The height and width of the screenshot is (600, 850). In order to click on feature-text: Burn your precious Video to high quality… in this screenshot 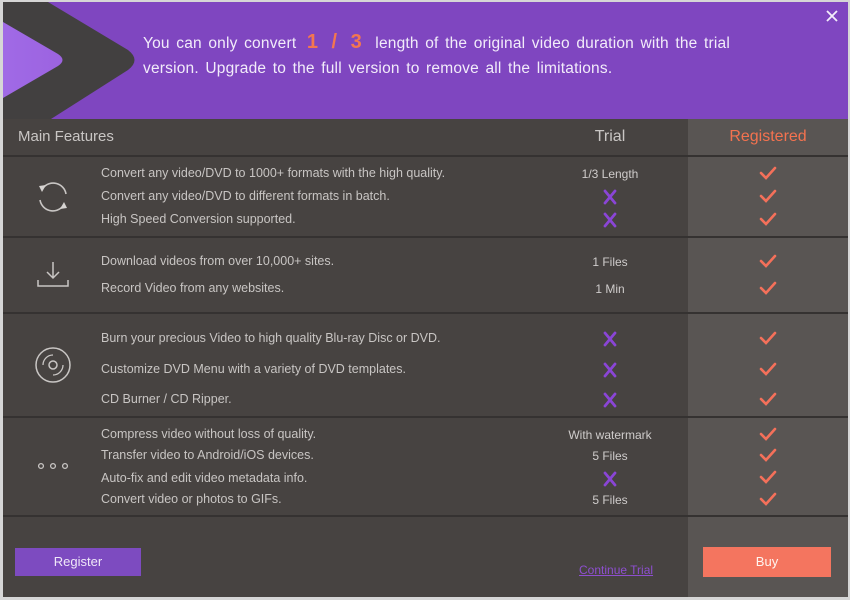, I will do `click(271, 338)`.